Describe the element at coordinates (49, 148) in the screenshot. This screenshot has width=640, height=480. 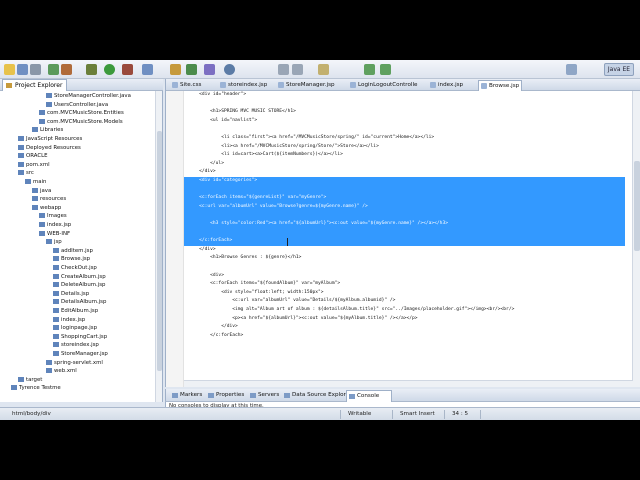
I see `tree-item: Deployed Resources` at that location.